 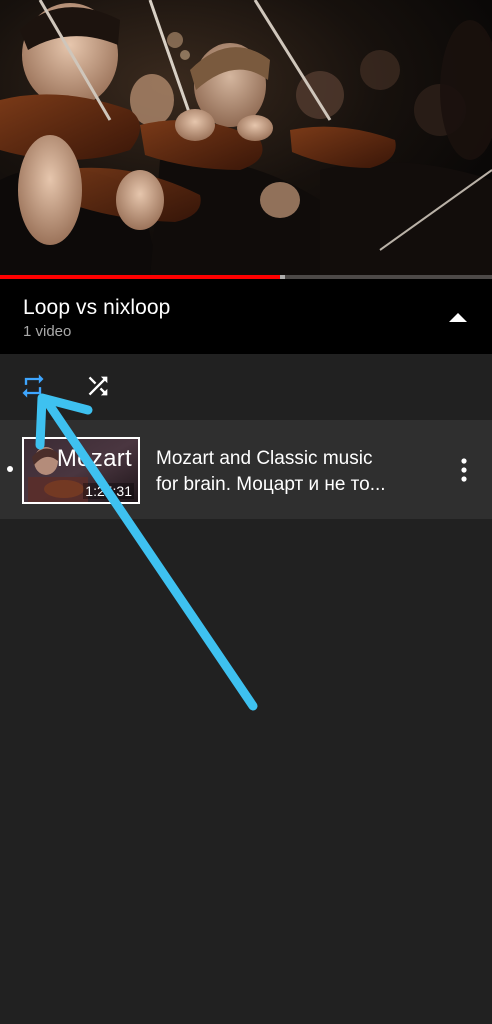 I want to click on playlist-controls, so click(x=246, y=387).